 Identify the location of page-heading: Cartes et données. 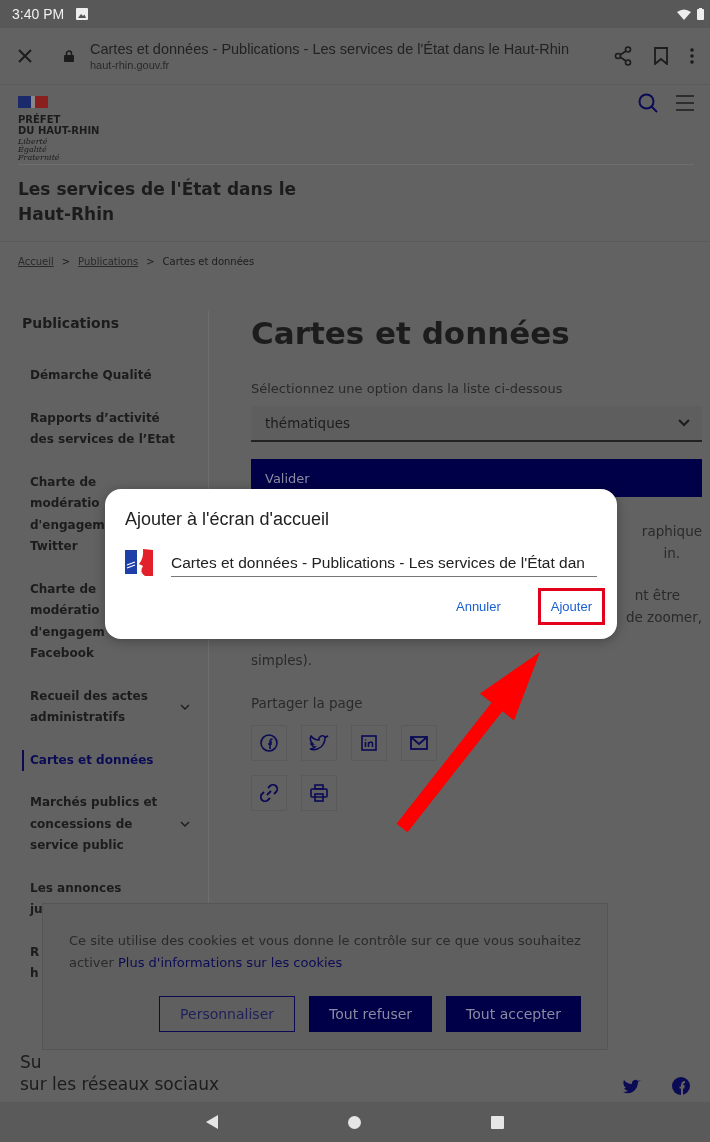
(411, 333).